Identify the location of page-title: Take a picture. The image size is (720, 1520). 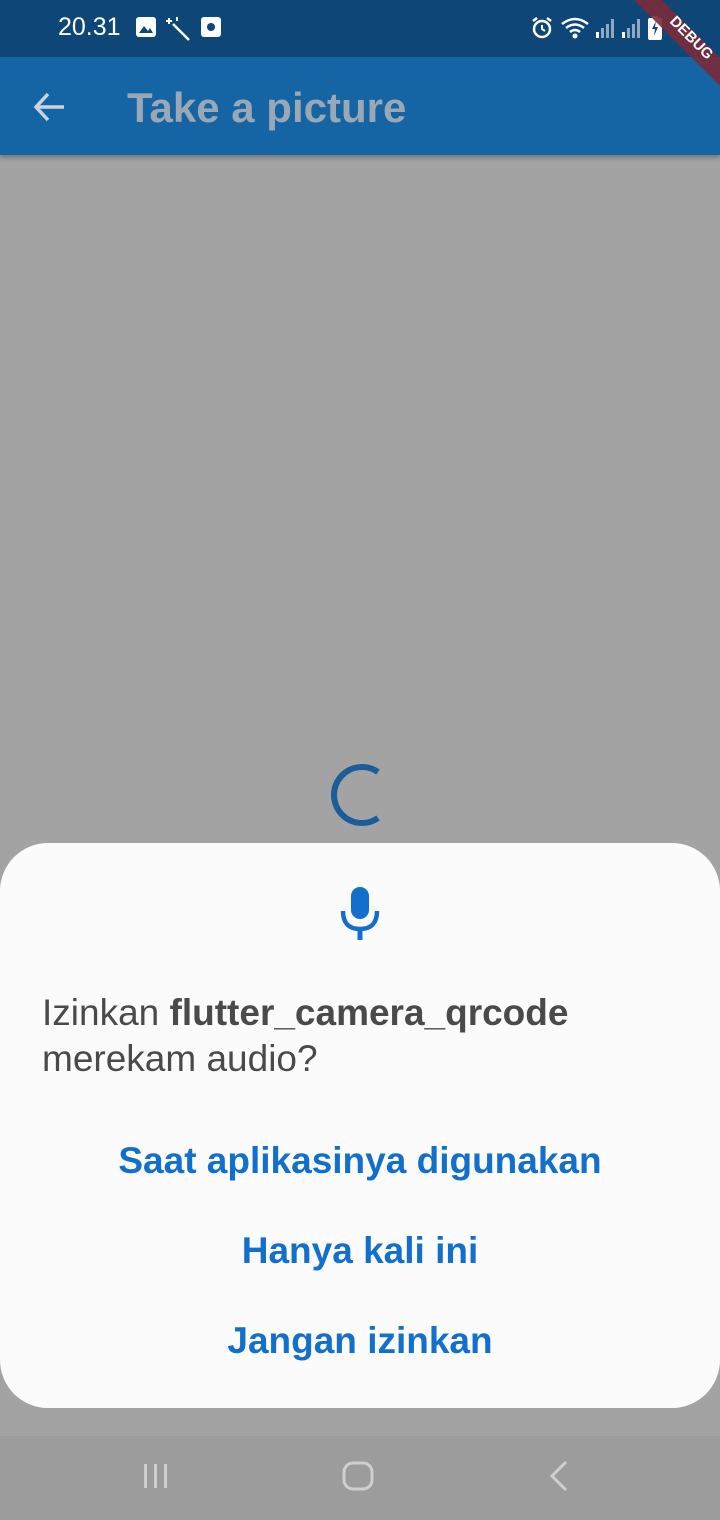
(267, 107).